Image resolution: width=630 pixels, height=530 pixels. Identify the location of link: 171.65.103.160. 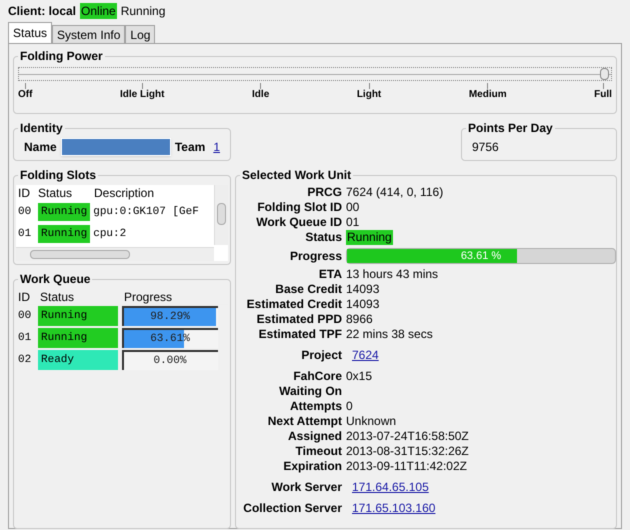
(394, 508).